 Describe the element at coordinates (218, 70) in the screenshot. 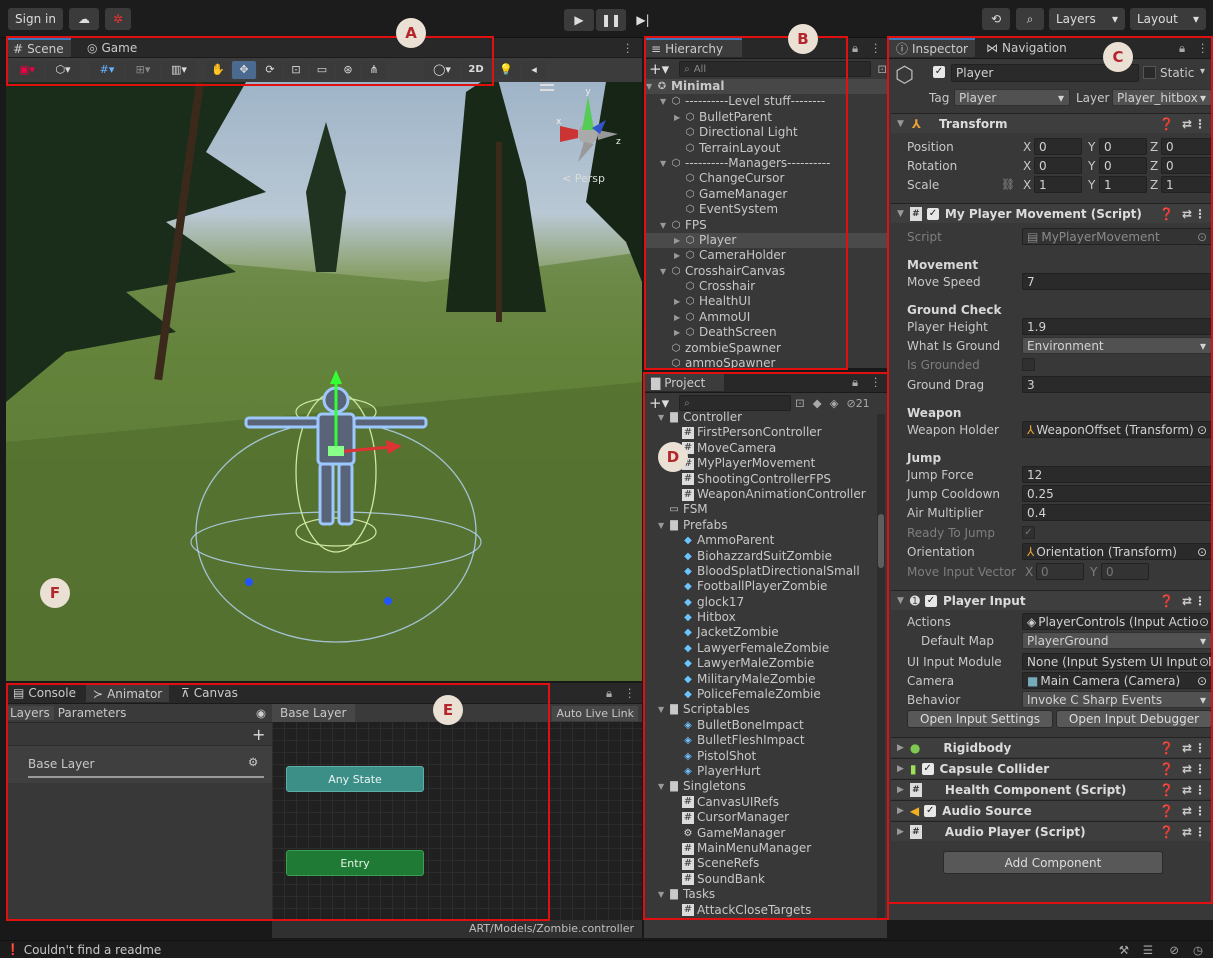

I see `hand-tool-icon: ✋` at that location.